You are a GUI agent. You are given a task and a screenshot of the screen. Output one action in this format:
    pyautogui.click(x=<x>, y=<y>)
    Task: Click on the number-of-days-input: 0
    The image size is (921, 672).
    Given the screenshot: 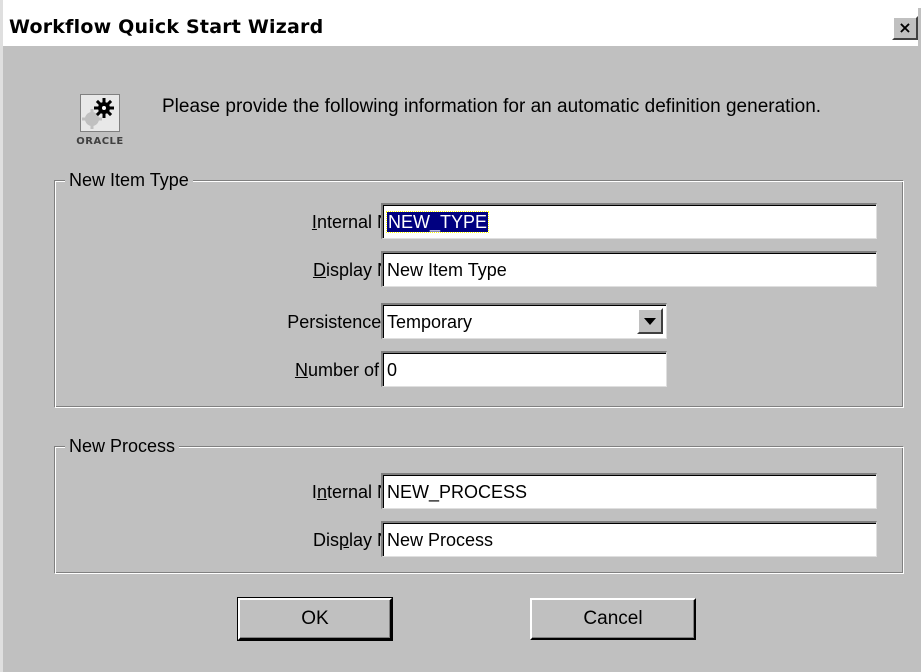 What is the action you would take?
    pyautogui.click(x=524, y=369)
    